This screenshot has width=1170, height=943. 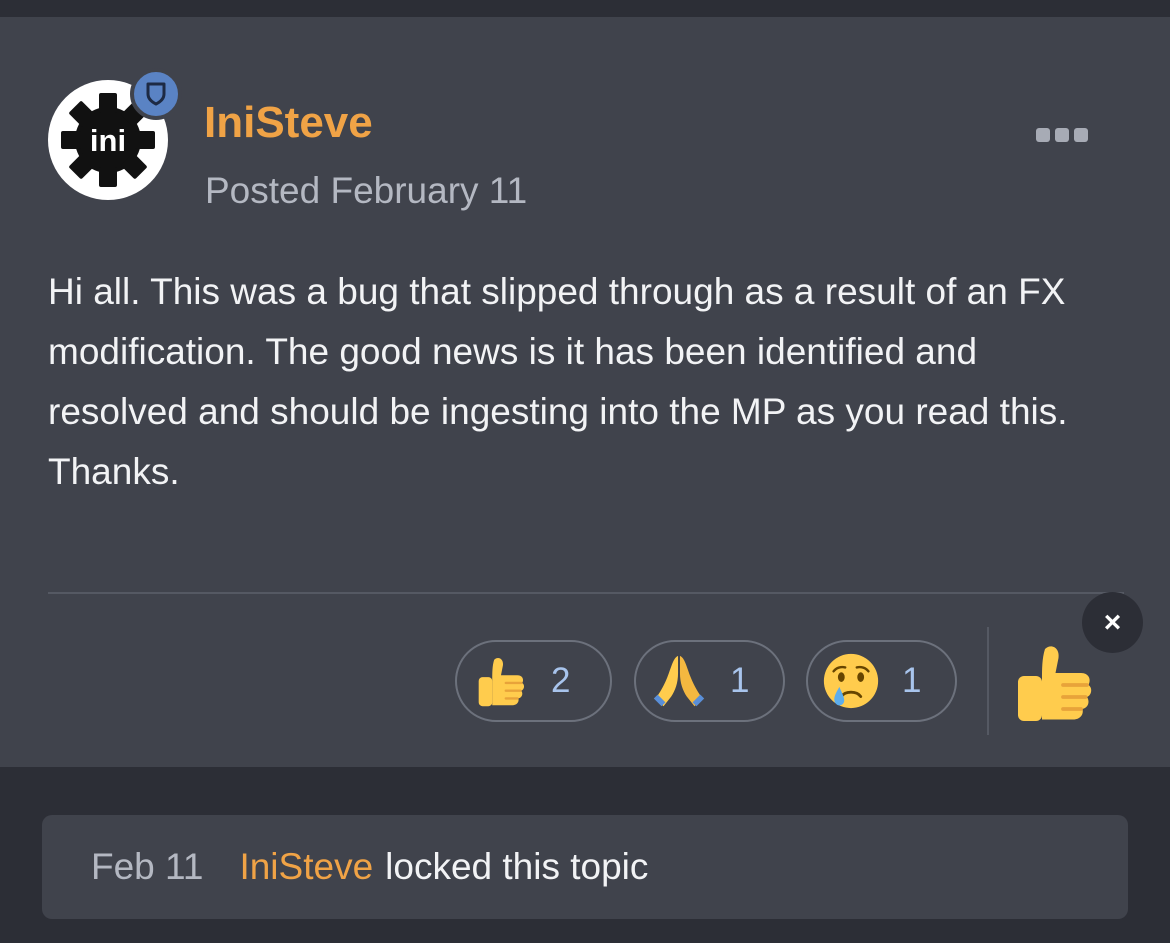 I want to click on author-avatar: ini, so click(x=115, y=134).